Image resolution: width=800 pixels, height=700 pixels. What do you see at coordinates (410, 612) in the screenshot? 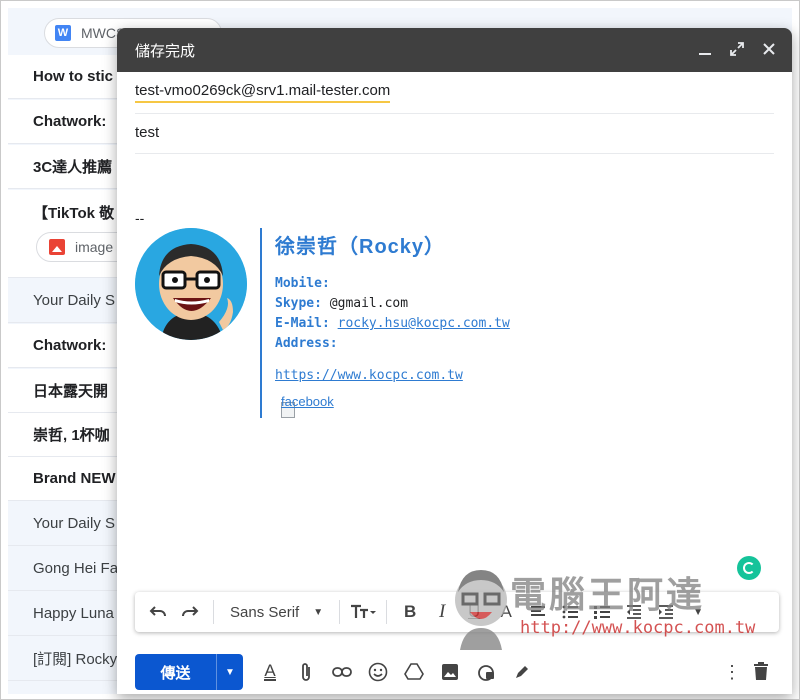
I see `bold-icon: B` at bounding box center [410, 612].